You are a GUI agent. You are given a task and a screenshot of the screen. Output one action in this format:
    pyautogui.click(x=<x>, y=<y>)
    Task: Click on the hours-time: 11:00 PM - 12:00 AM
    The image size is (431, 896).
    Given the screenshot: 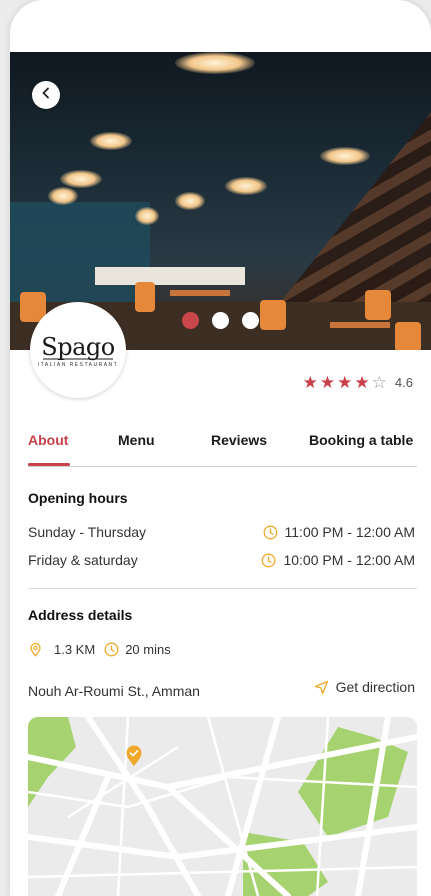 What is the action you would take?
    pyautogui.click(x=349, y=532)
    